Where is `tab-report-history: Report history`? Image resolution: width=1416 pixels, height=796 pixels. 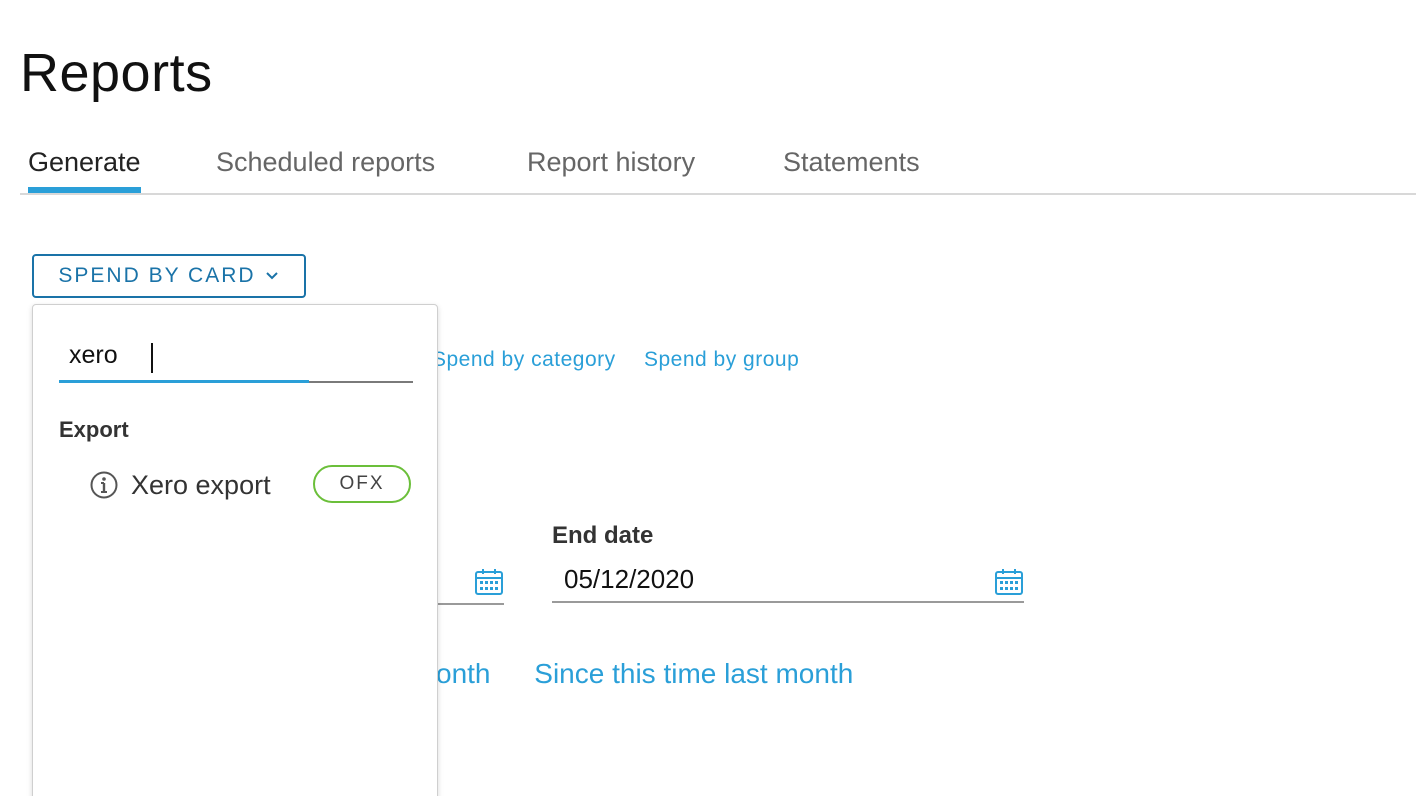
tab-report-history: Report history is located at coordinates (611, 164).